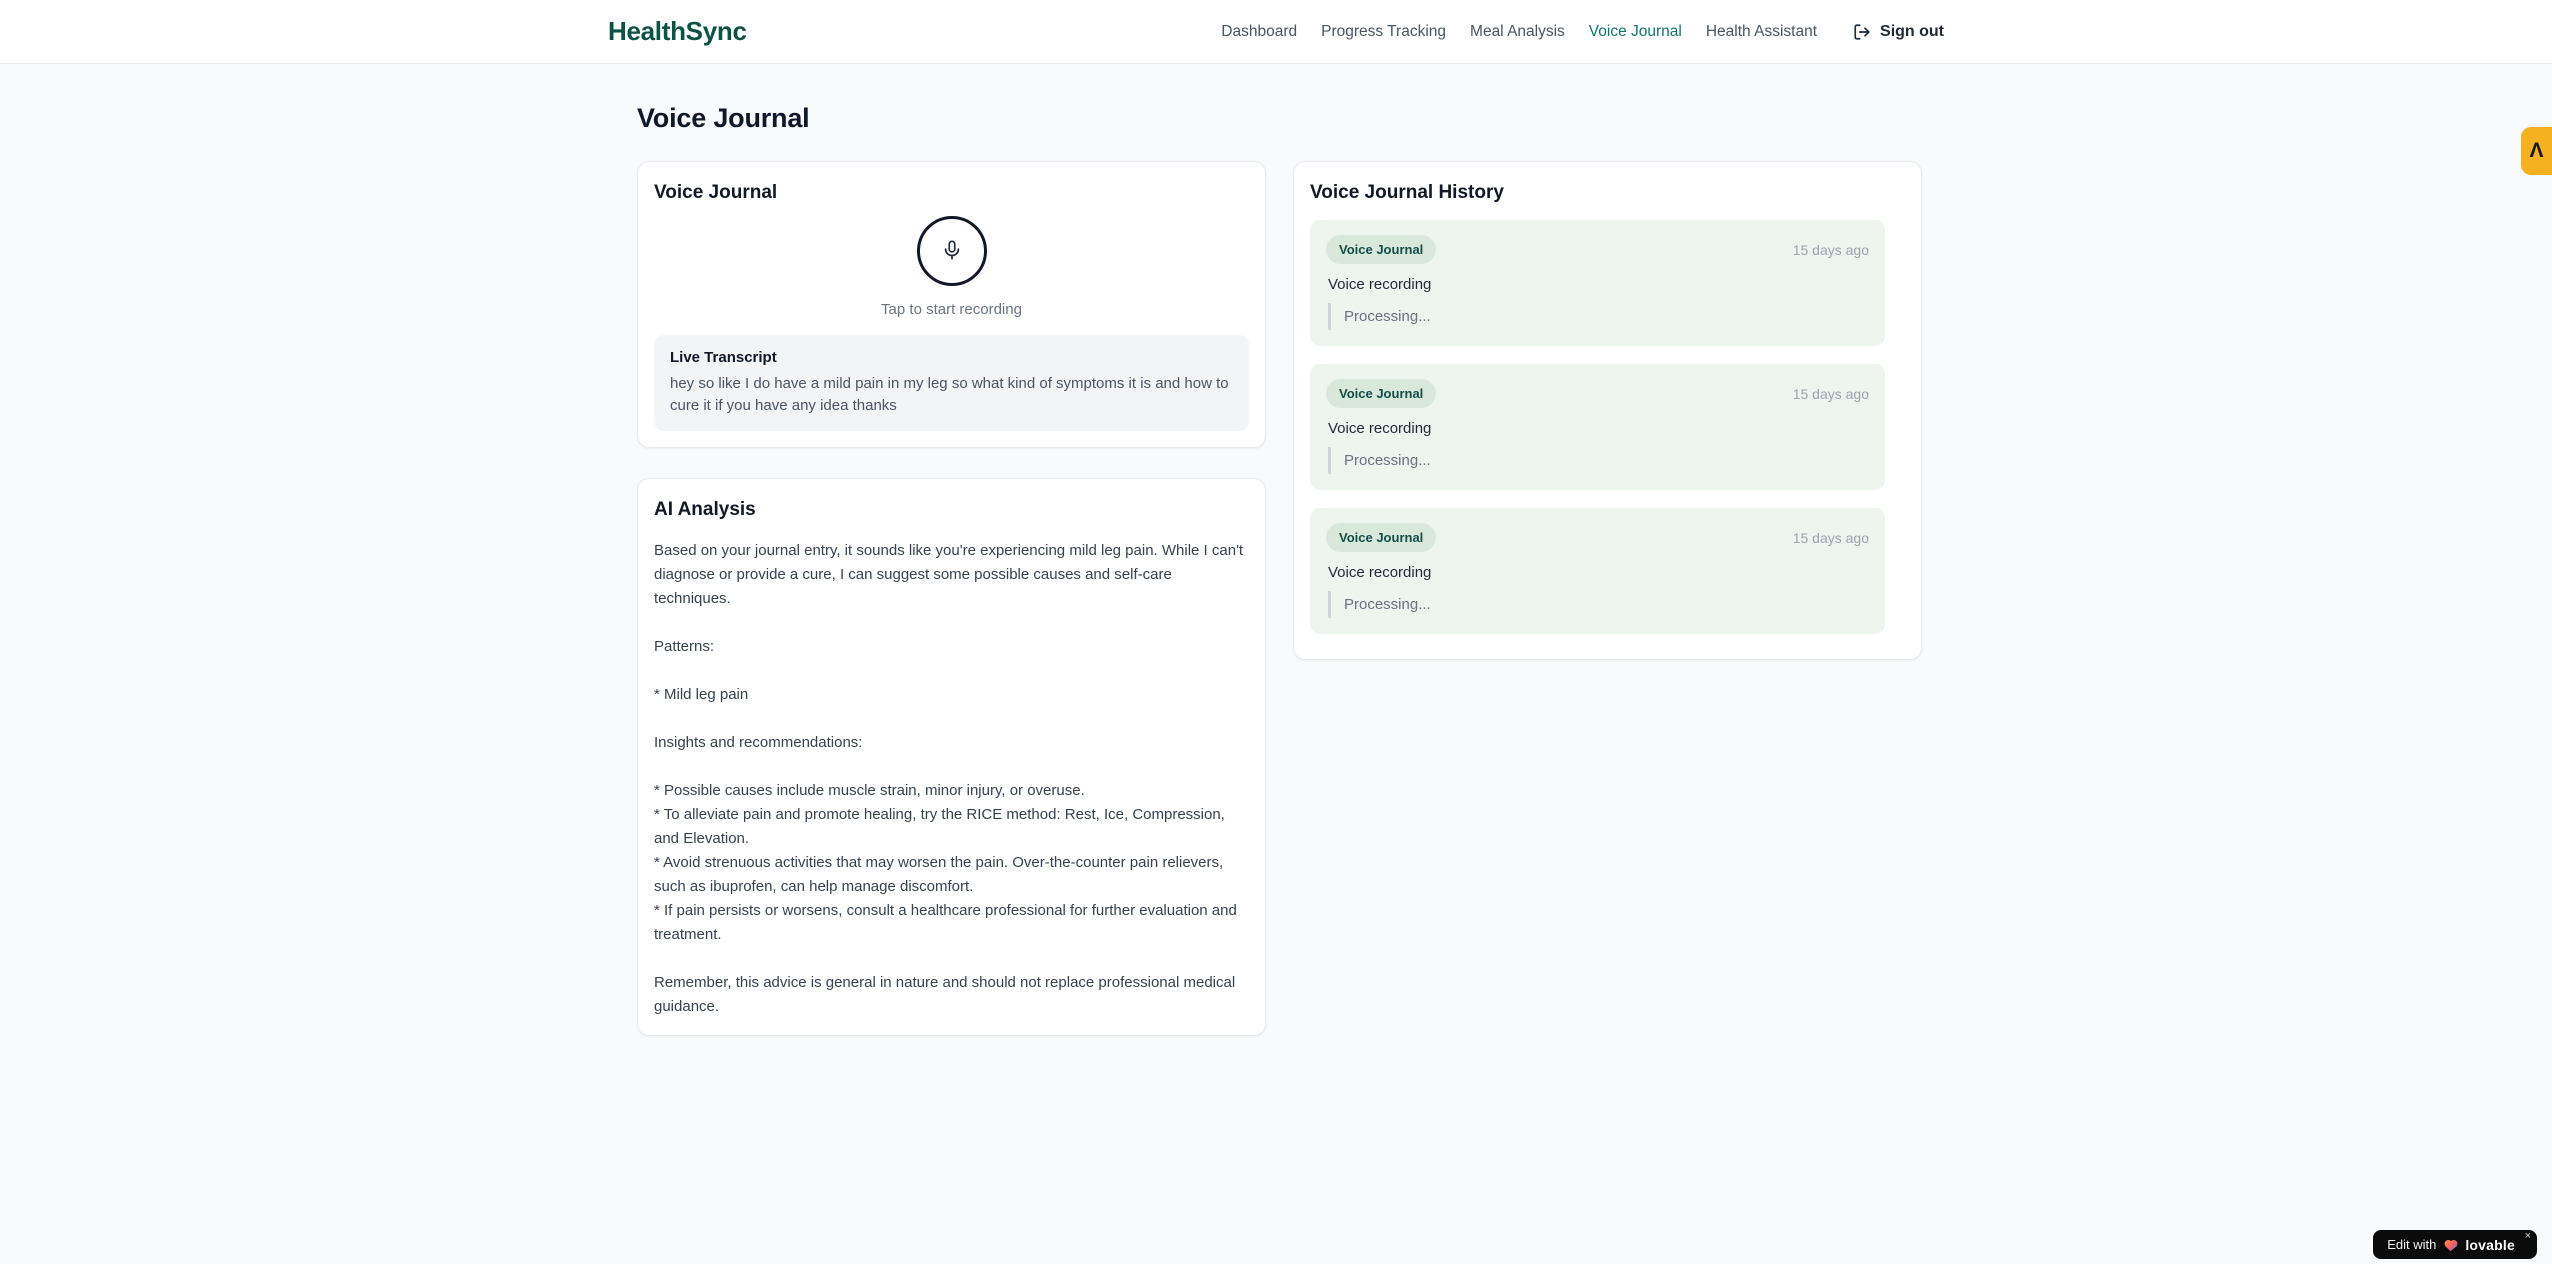 This screenshot has height=1264, width=2552. What do you see at coordinates (1635, 32) in the screenshot?
I see `nav-item-voice-journal: Voice Journal` at bounding box center [1635, 32].